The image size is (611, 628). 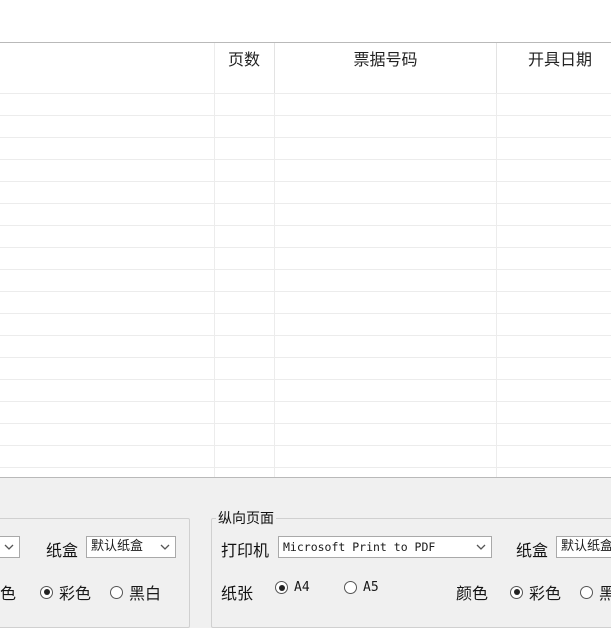 I want to click on right-color-bw-label: 黑白, so click(x=605, y=593).